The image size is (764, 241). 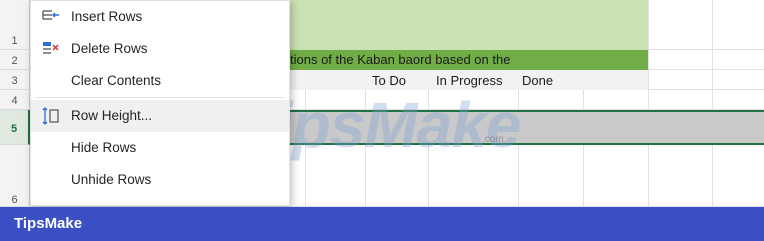 I want to click on header-in-progress: In Progress, so click(x=469, y=80).